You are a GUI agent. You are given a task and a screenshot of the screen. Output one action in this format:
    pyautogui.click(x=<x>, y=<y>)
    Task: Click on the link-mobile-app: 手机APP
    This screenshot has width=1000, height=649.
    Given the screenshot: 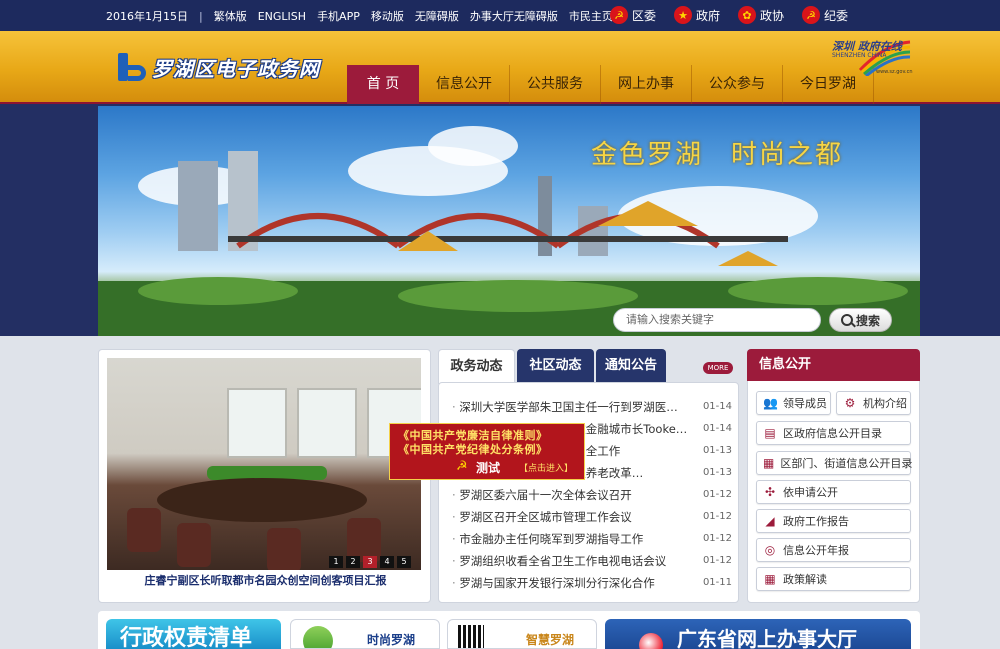 What is the action you would take?
    pyautogui.click(x=338, y=16)
    